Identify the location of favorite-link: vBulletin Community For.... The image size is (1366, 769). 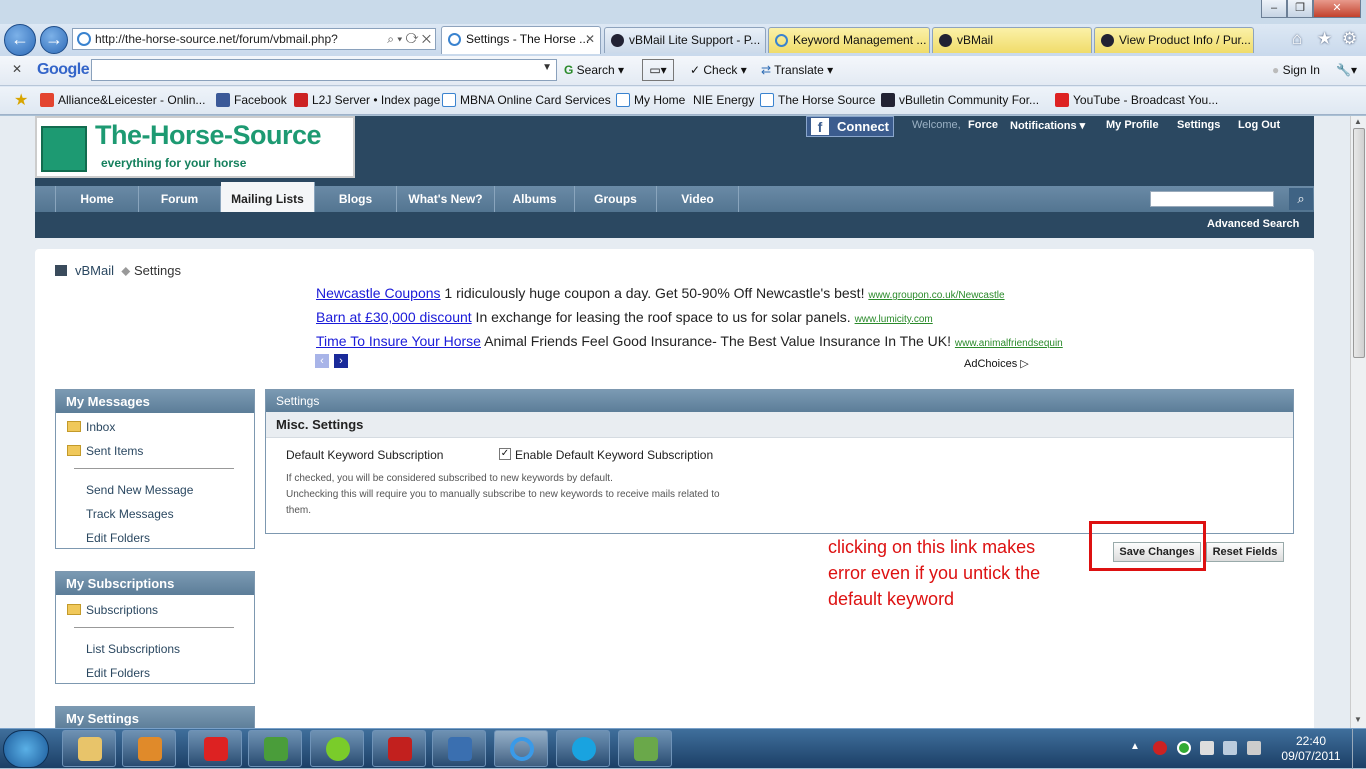
(960, 100).